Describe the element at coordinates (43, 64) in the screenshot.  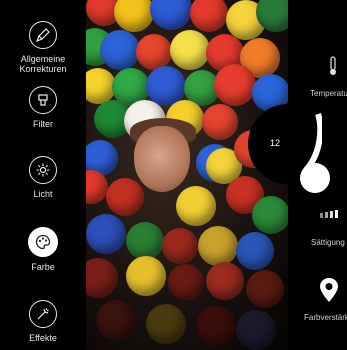
I see `tool-label: Allgemeine Korrekturen` at that location.